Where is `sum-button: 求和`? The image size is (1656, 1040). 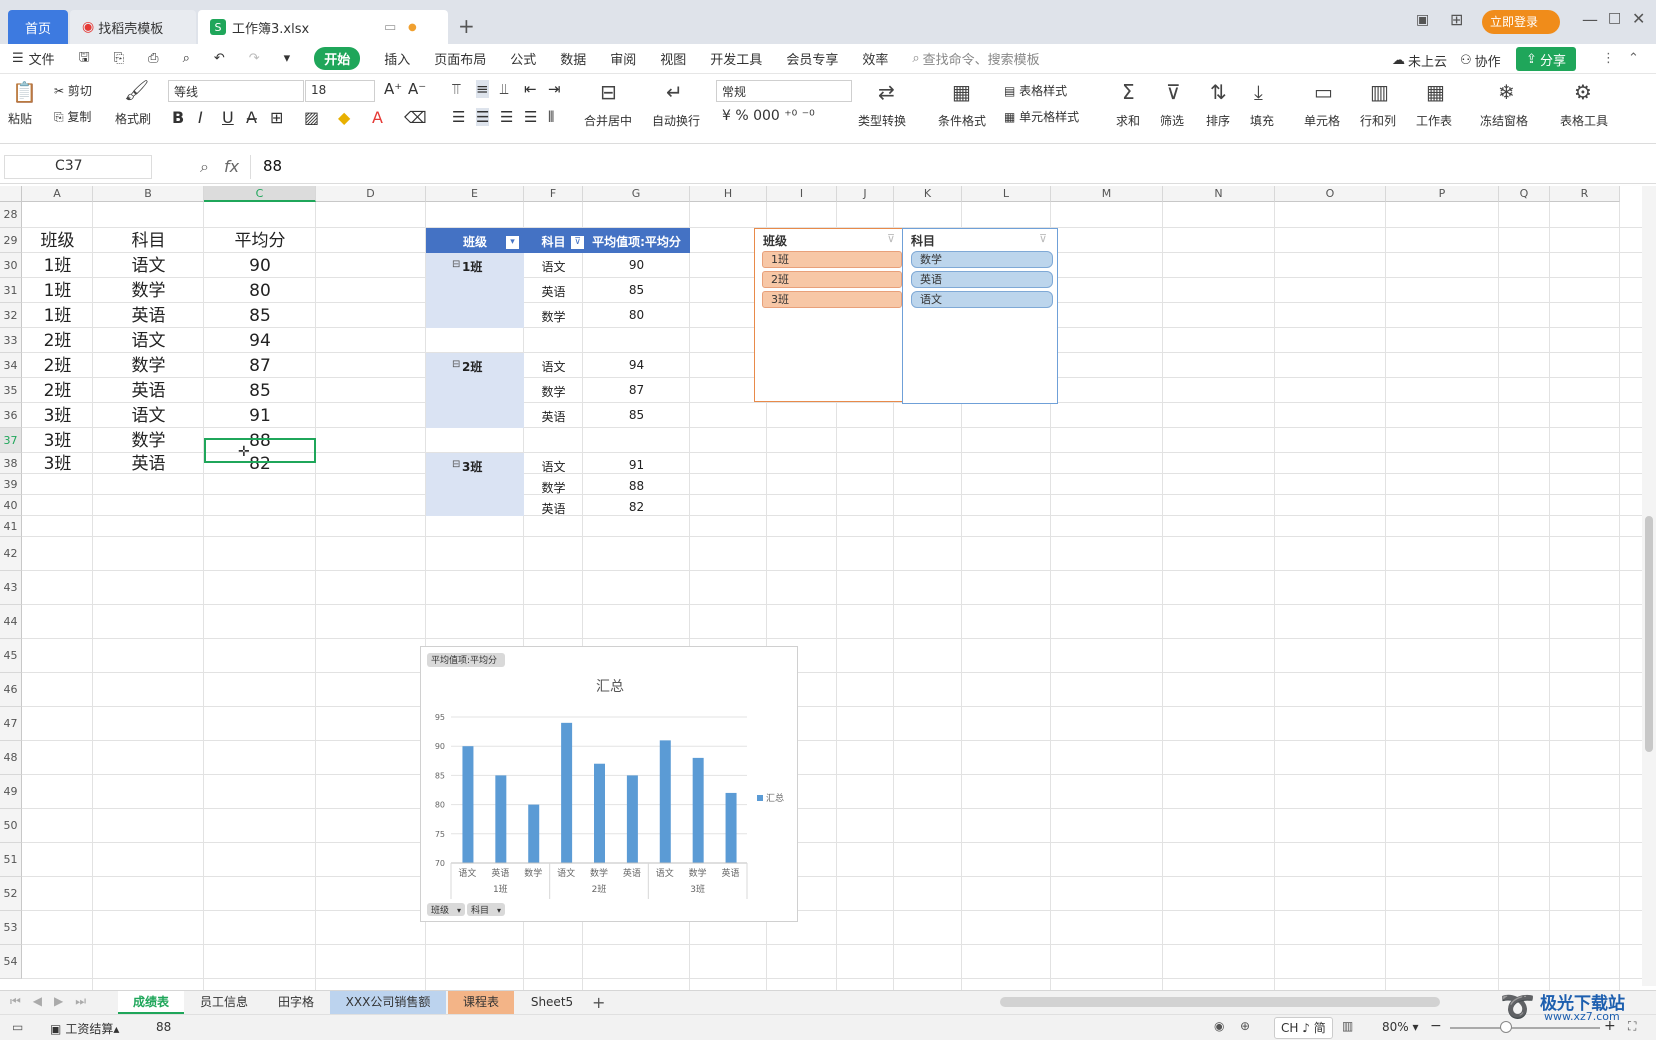 sum-button: 求和 is located at coordinates (1128, 120).